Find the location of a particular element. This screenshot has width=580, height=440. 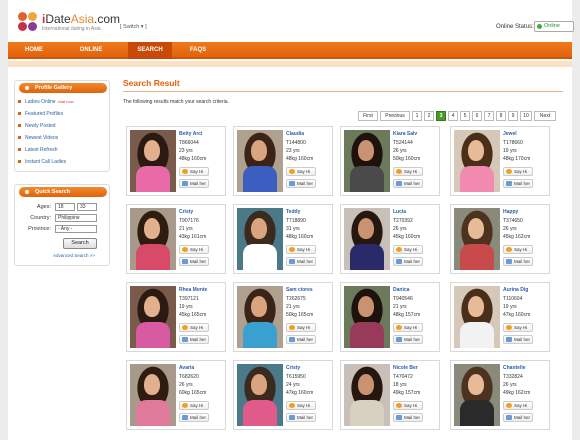

profile-name: Claudia is located at coordinates (295, 134).